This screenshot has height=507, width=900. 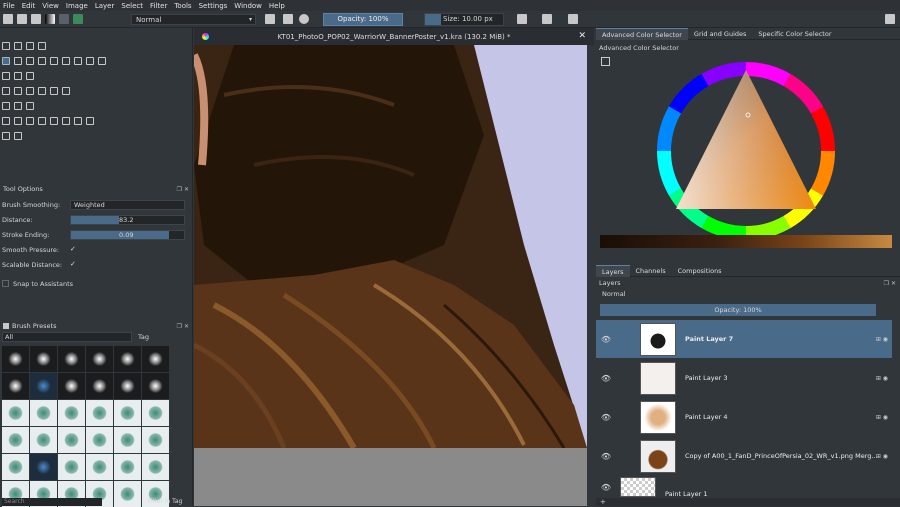 What do you see at coordinates (613, 270) in the screenshot?
I see `tab-layers: Layers` at bounding box center [613, 270].